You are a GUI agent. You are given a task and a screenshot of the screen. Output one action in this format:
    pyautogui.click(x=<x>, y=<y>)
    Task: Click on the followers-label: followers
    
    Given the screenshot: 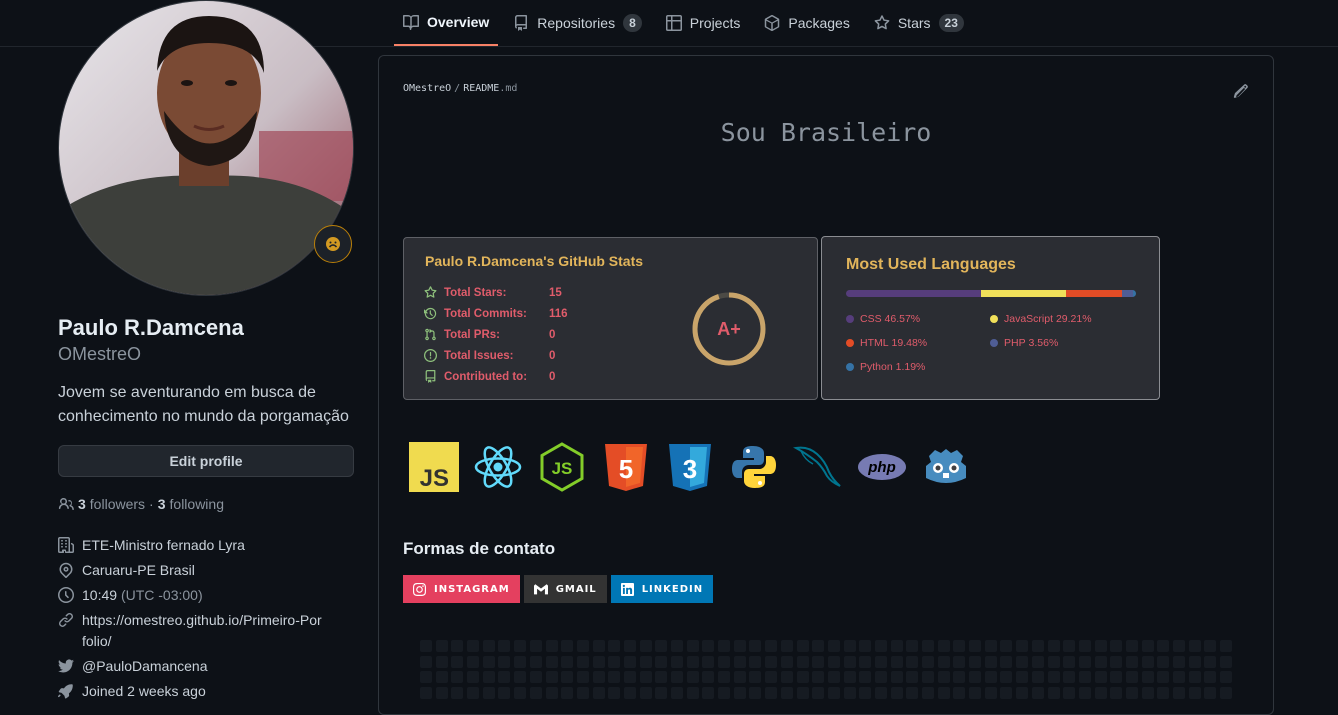 What is the action you would take?
    pyautogui.click(x=117, y=504)
    